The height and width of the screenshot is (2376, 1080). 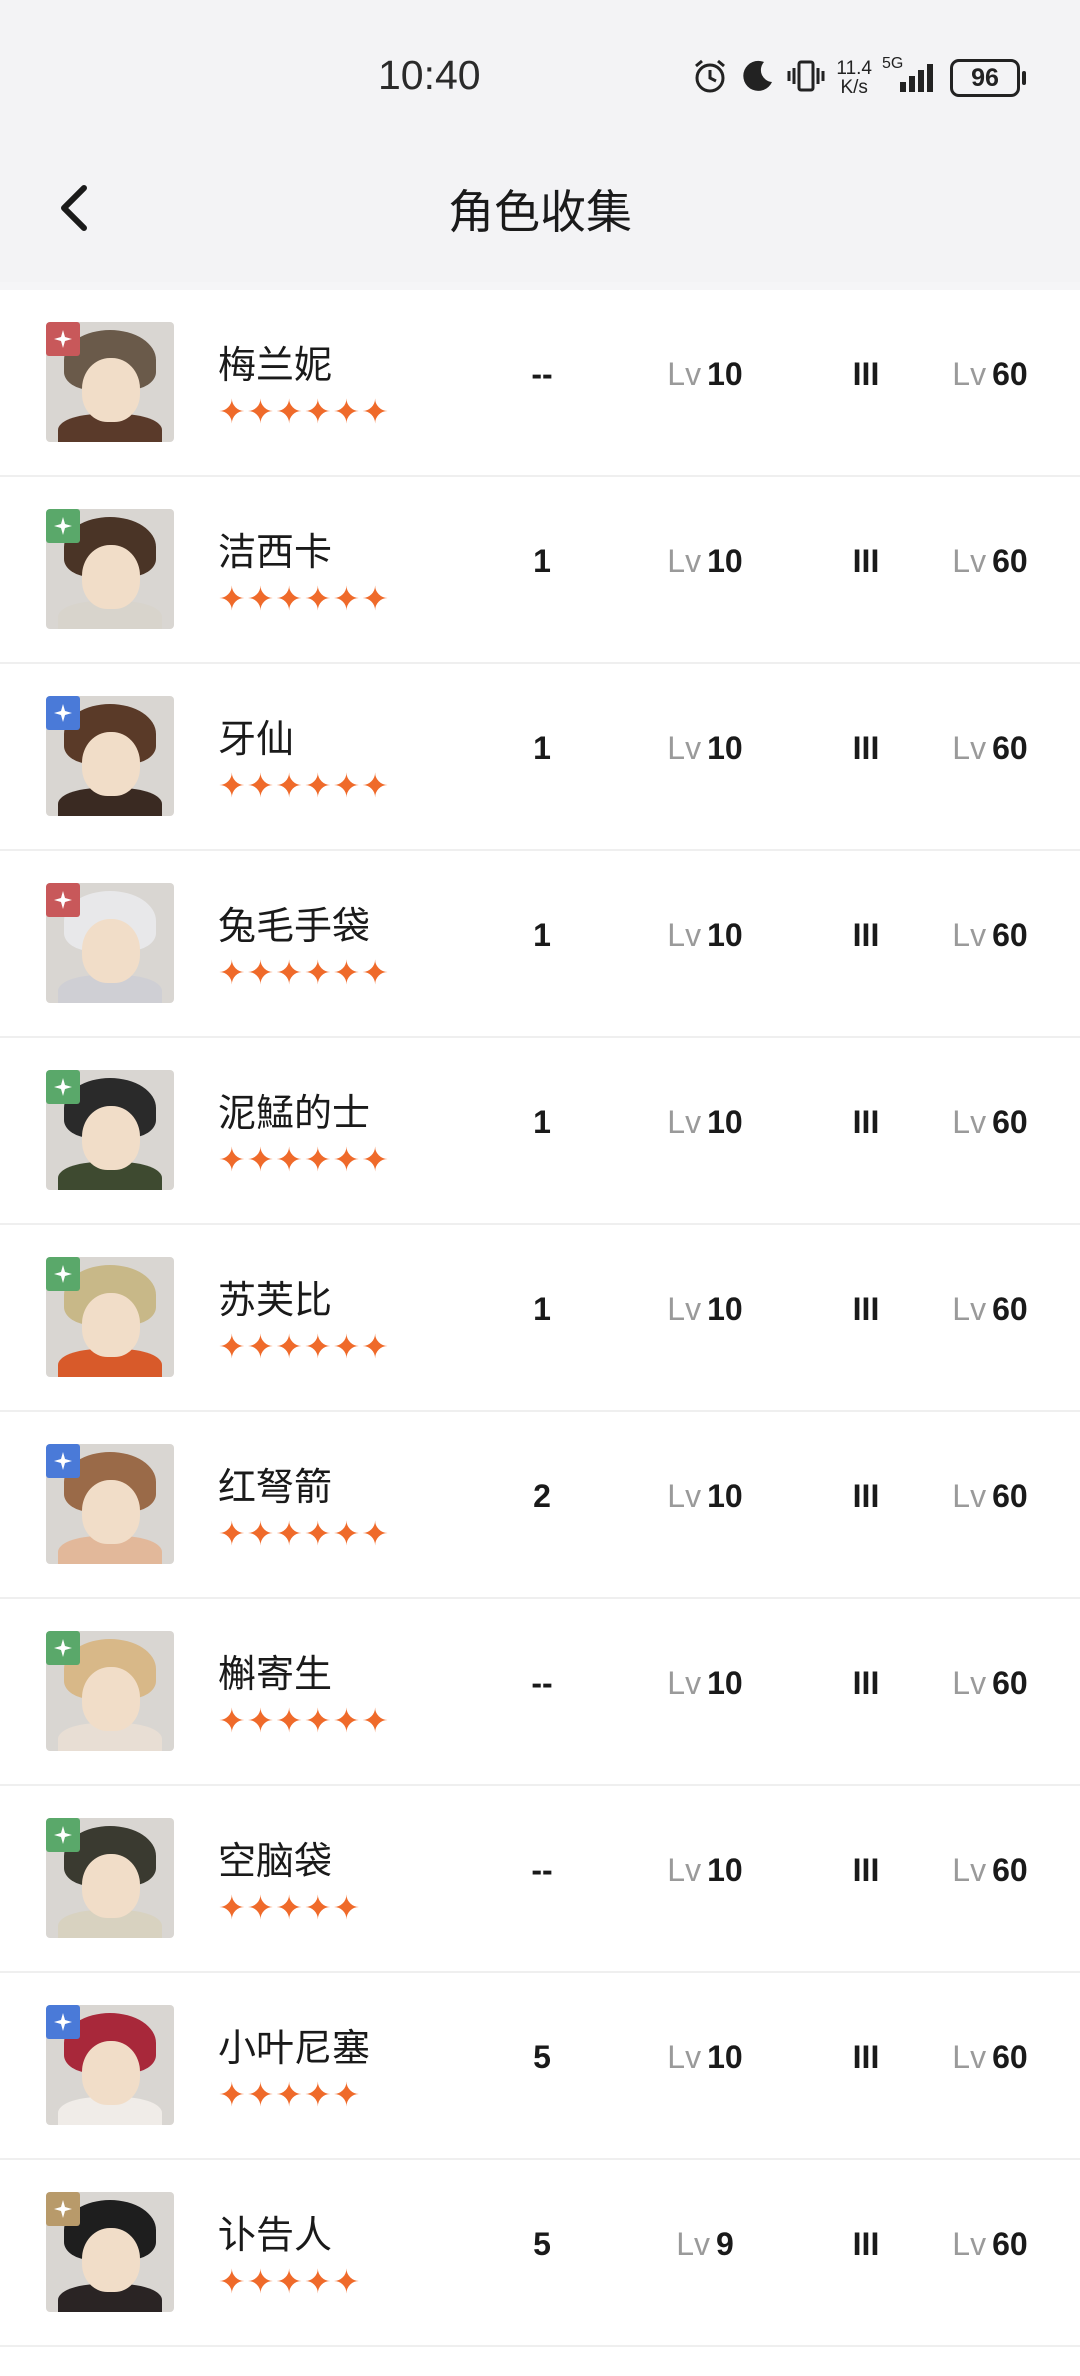 I want to click on character-row: 洁西卡 ✦✦✦✦✦✦ 1 Lv 10 III Lv 60, so click(x=540, y=570).